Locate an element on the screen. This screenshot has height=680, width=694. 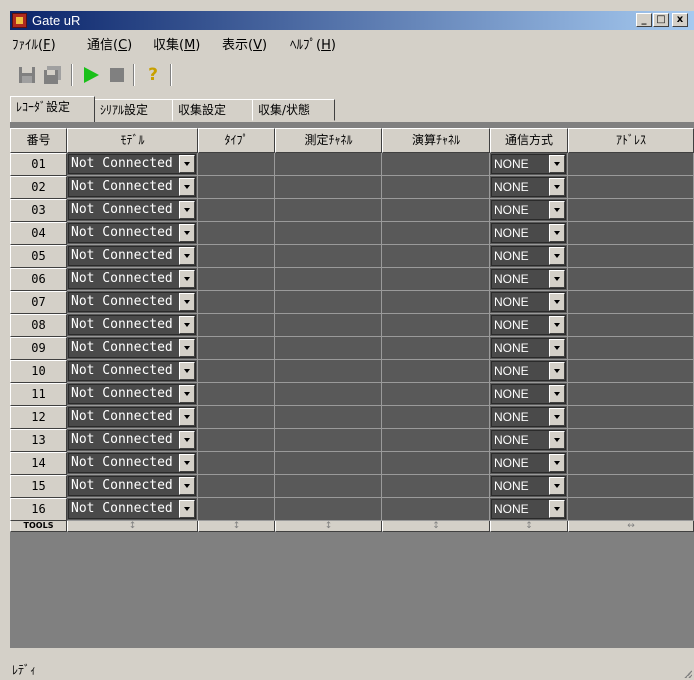
menu-communication: 通信(C) is located at coordinates (109, 43).